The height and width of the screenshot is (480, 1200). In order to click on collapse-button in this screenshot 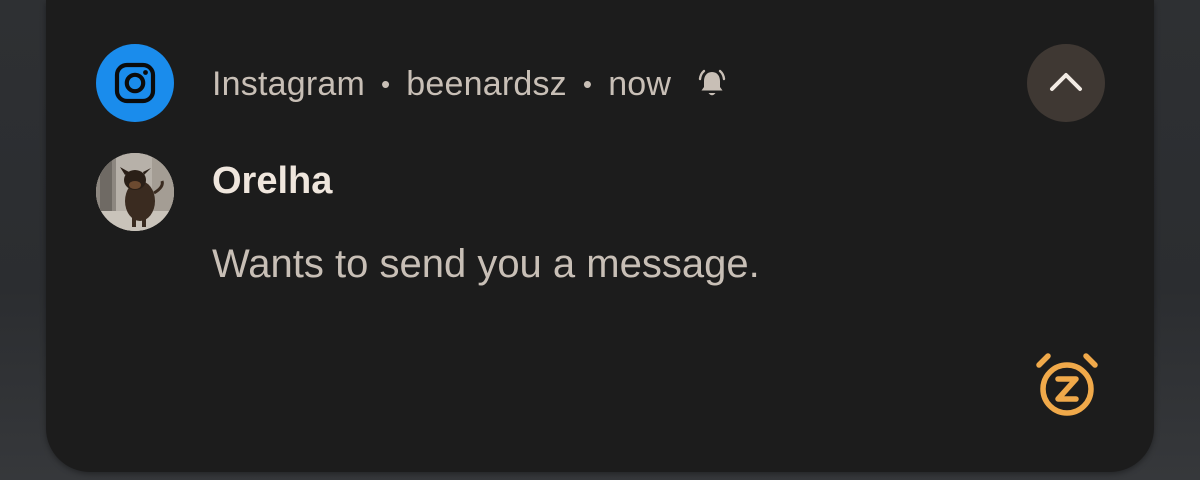, I will do `click(1066, 83)`.